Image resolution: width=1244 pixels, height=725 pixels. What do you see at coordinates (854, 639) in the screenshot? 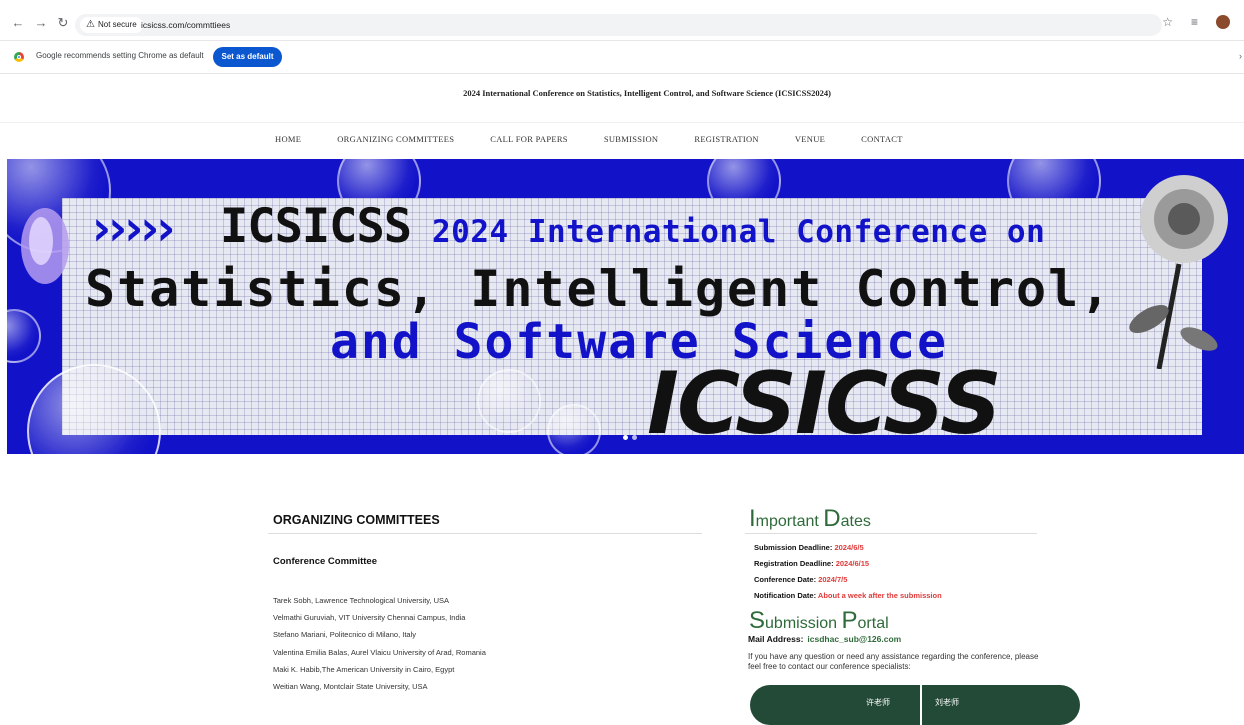
I see `mail-link: icsdhac_sub@126.com` at bounding box center [854, 639].